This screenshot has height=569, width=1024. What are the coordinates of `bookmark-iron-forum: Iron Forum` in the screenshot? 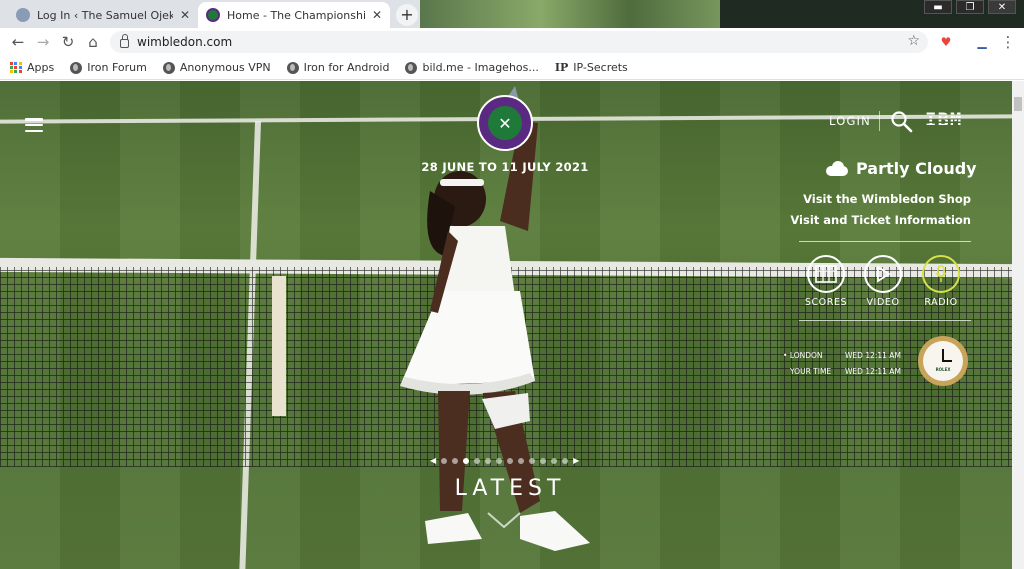 It's located at (108, 67).